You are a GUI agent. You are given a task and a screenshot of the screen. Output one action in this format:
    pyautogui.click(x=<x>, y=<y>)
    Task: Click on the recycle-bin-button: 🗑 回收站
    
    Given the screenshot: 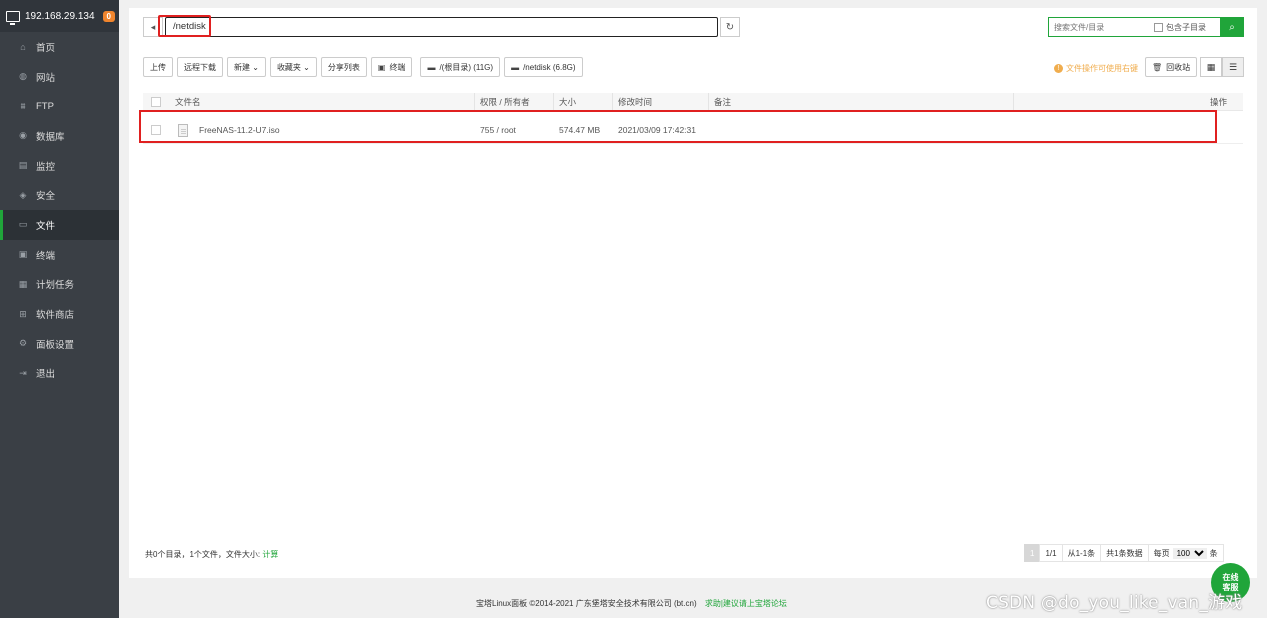 What is the action you would take?
    pyautogui.click(x=1171, y=67)
    